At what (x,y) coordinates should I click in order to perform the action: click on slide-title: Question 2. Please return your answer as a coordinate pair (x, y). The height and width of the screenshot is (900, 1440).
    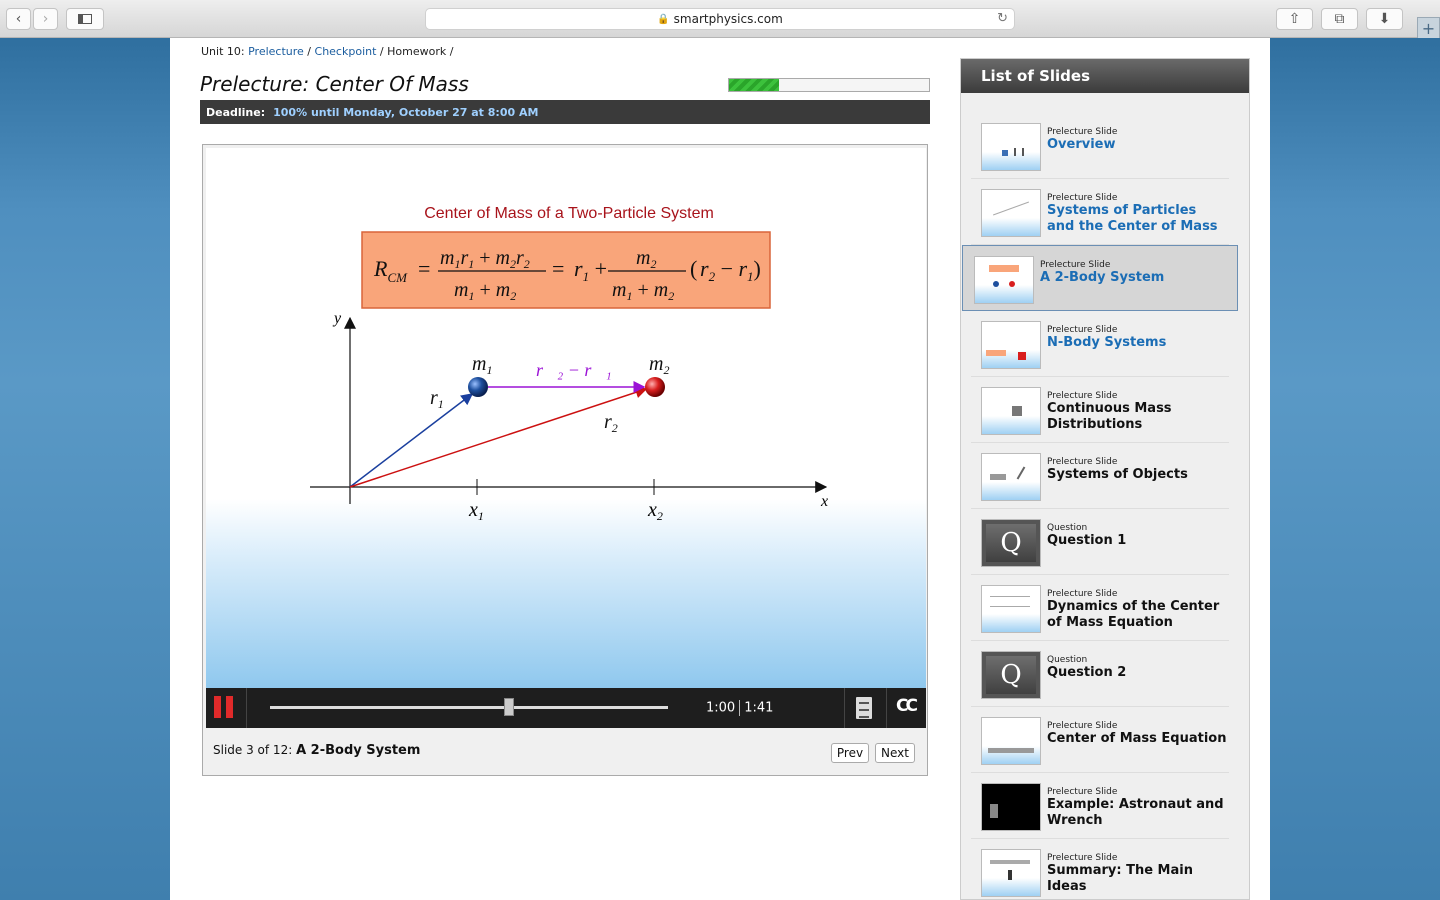
    Looking at the image, I should click on (1087, 672).